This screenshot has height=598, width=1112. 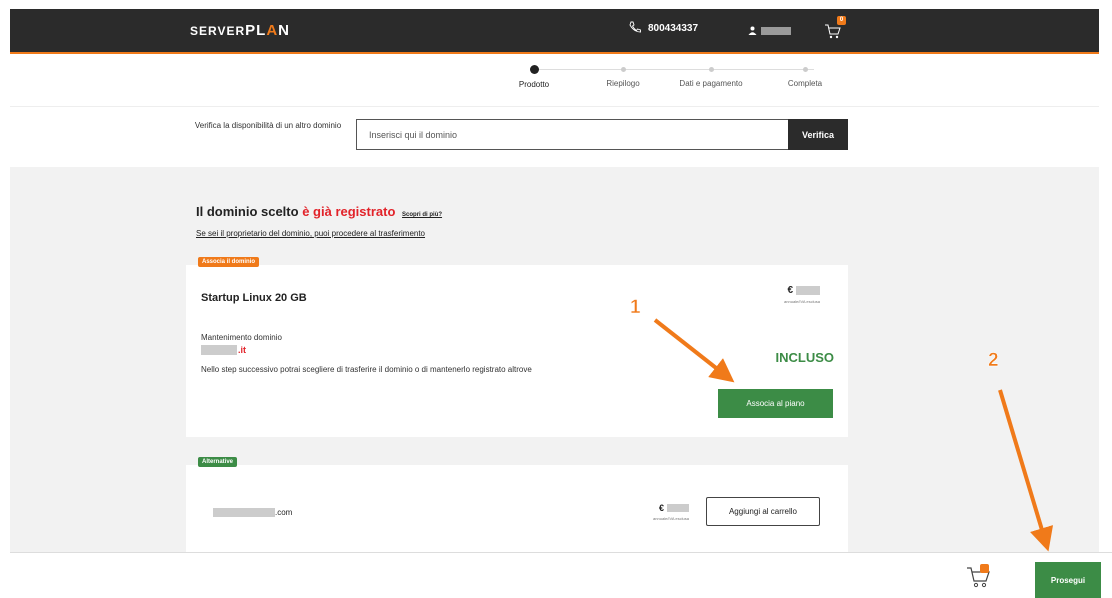 I want to click on learn-more-link: Scopri di più?, so click(x=422, y=215).